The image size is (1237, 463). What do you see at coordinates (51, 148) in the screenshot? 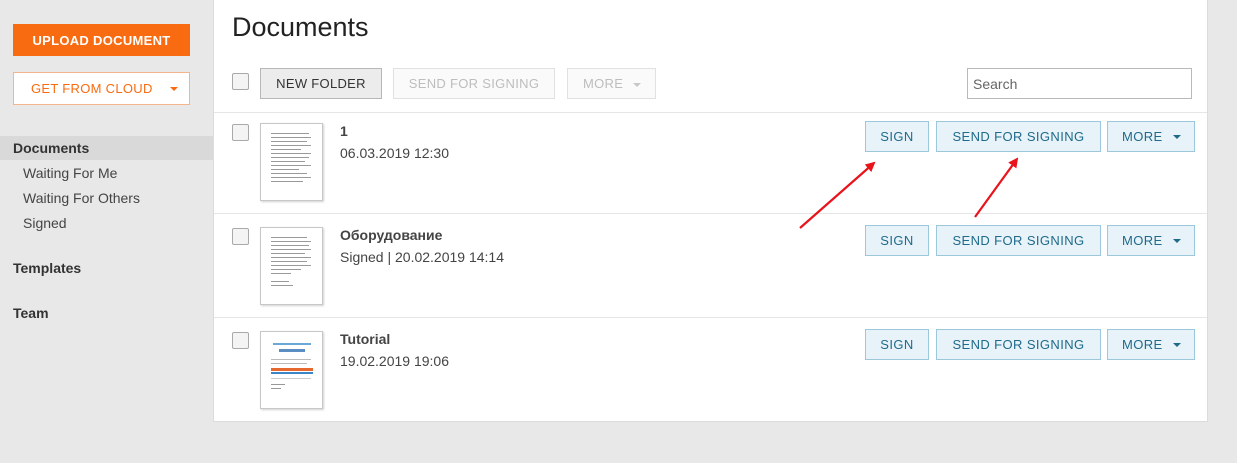
I see `nav-documents: Documents` at bounding box center [51, 148].